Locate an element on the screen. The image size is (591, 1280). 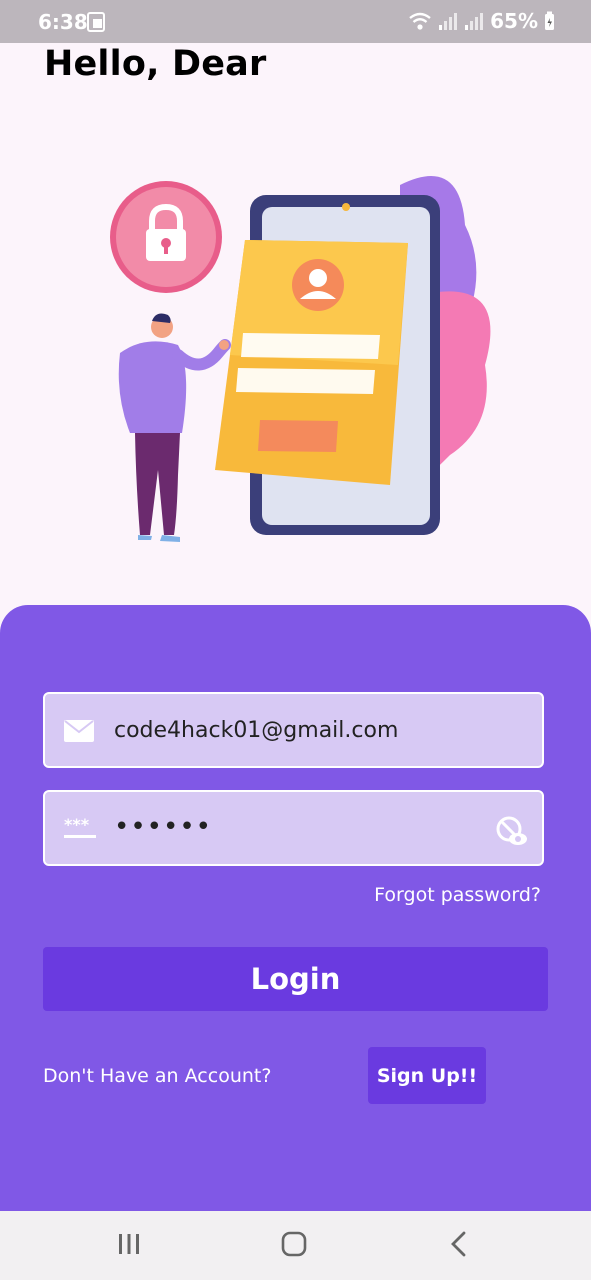
sim-icon is located at coordinates (96, 22).